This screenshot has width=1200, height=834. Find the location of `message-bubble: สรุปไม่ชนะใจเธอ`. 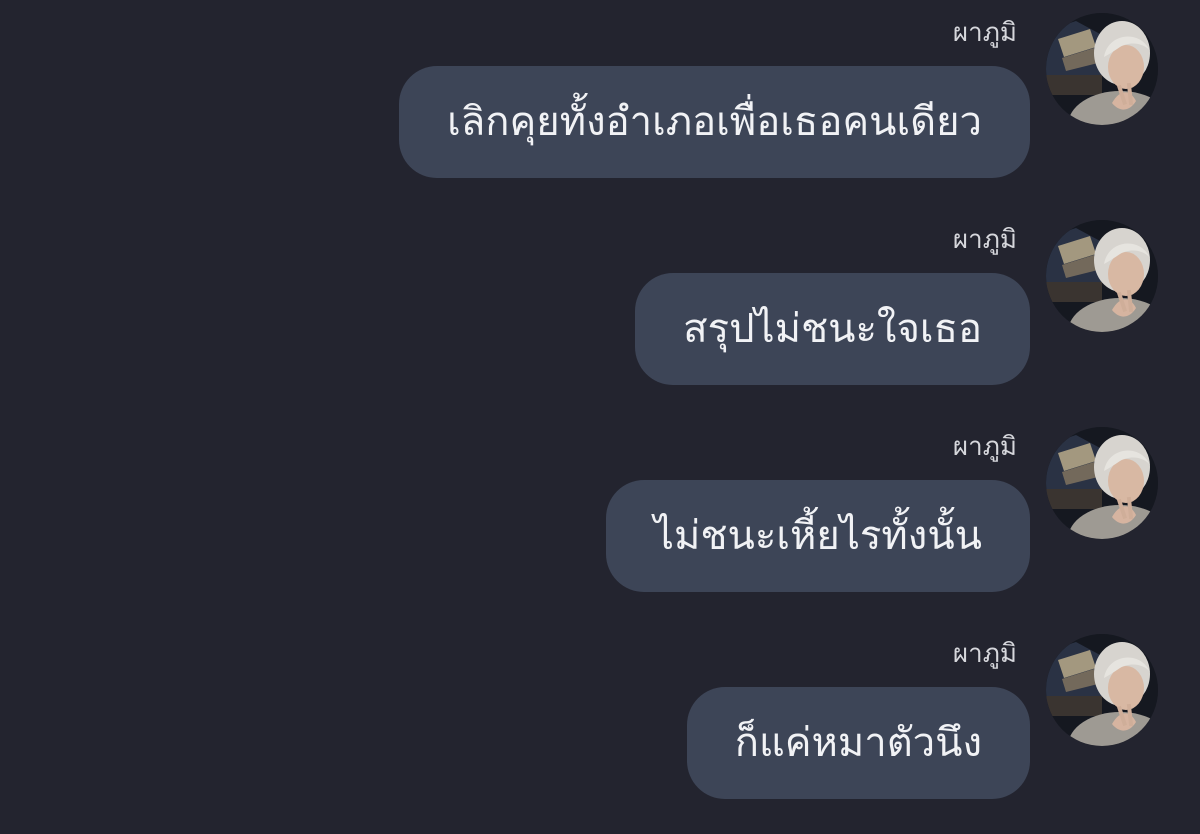

message-bubble: สรุปไม่ชนะใจเธอ is located at coordinates (832, 329).